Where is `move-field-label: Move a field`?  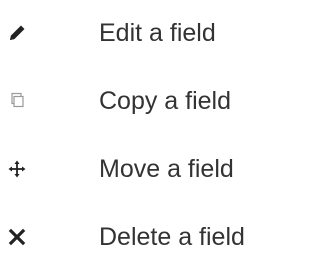 move-field-label: Move a field is located at coordinates (166, 168).